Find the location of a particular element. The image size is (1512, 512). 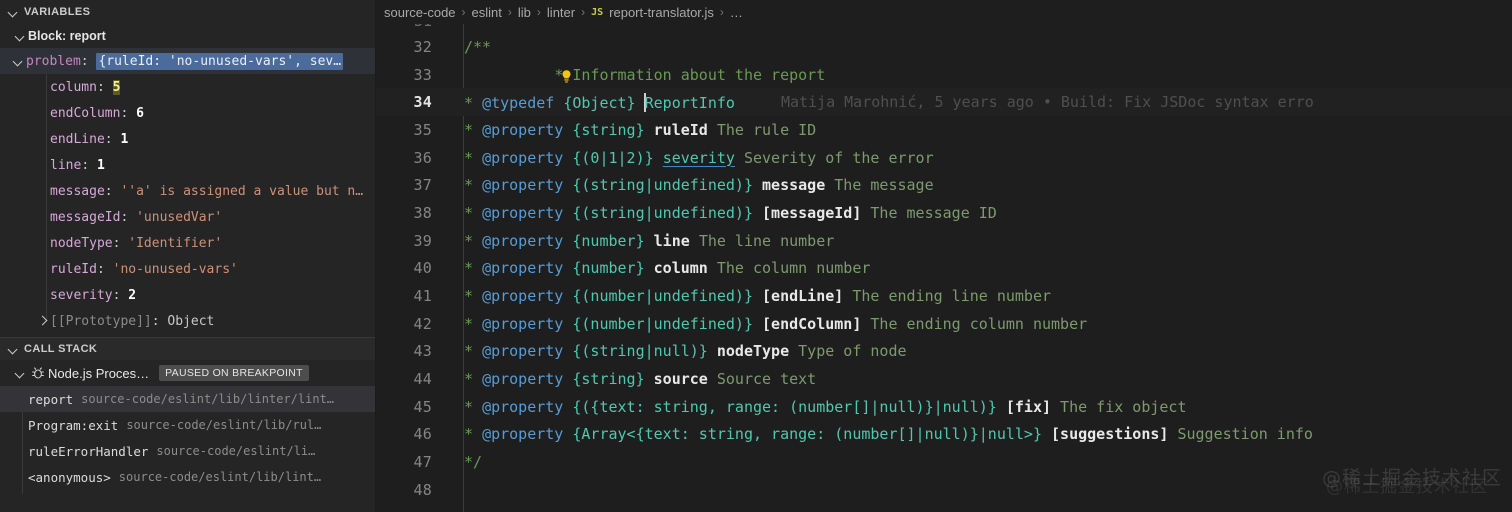

line-number: 43 is located at coordinates (422, 351).